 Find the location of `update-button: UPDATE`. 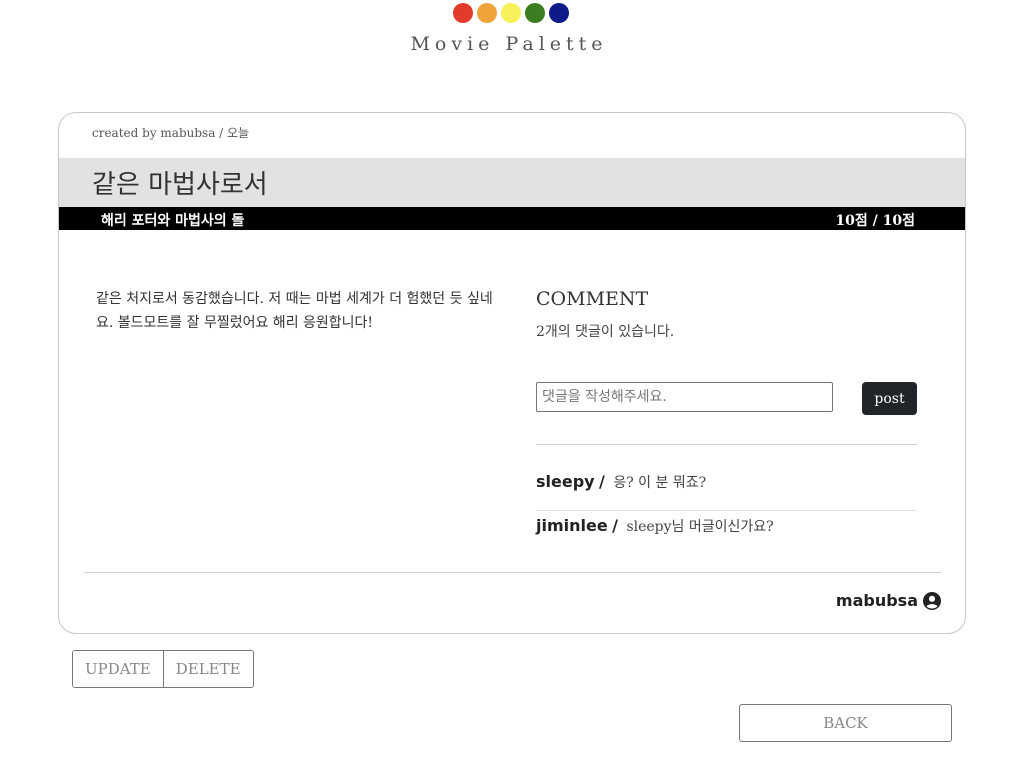

update-button: UPDATE is located at coordinates (118, 669).